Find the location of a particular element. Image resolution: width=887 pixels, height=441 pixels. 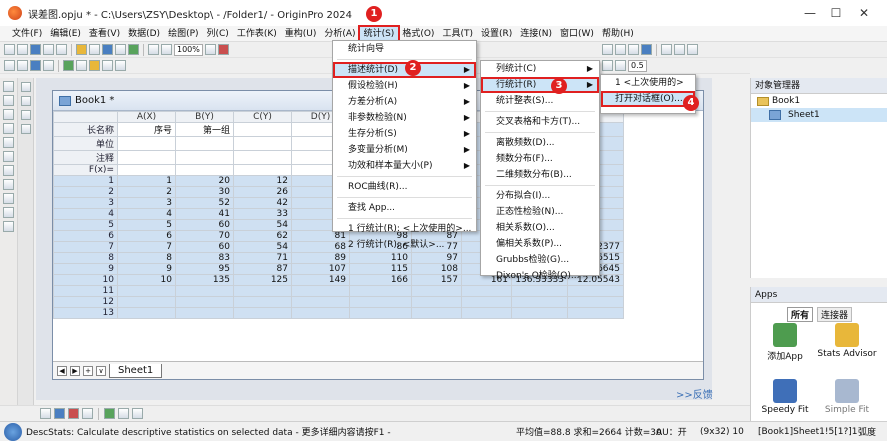

menu-analysis: 分析(A) is located at coordinates (339, 34).